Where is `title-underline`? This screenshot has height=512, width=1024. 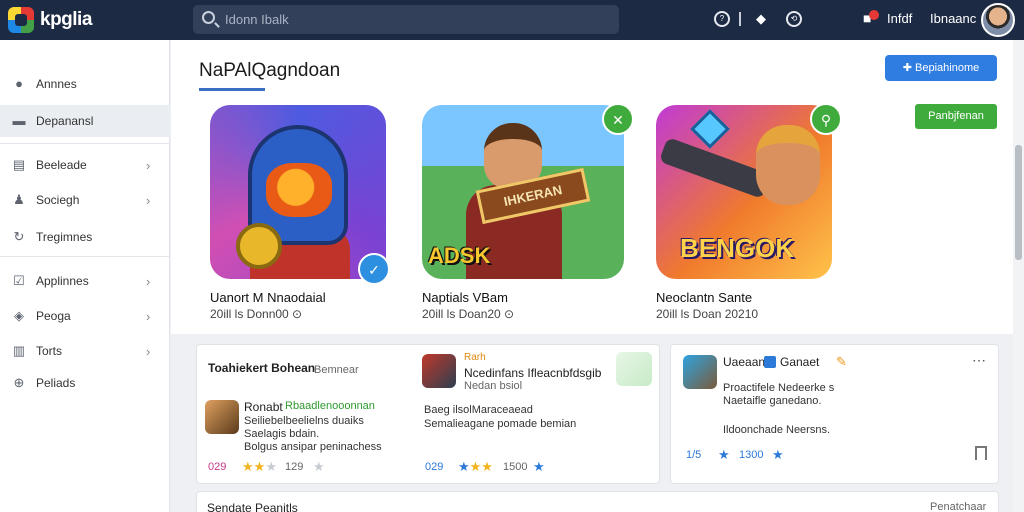 title-underline is located at coordinates (232, 89).